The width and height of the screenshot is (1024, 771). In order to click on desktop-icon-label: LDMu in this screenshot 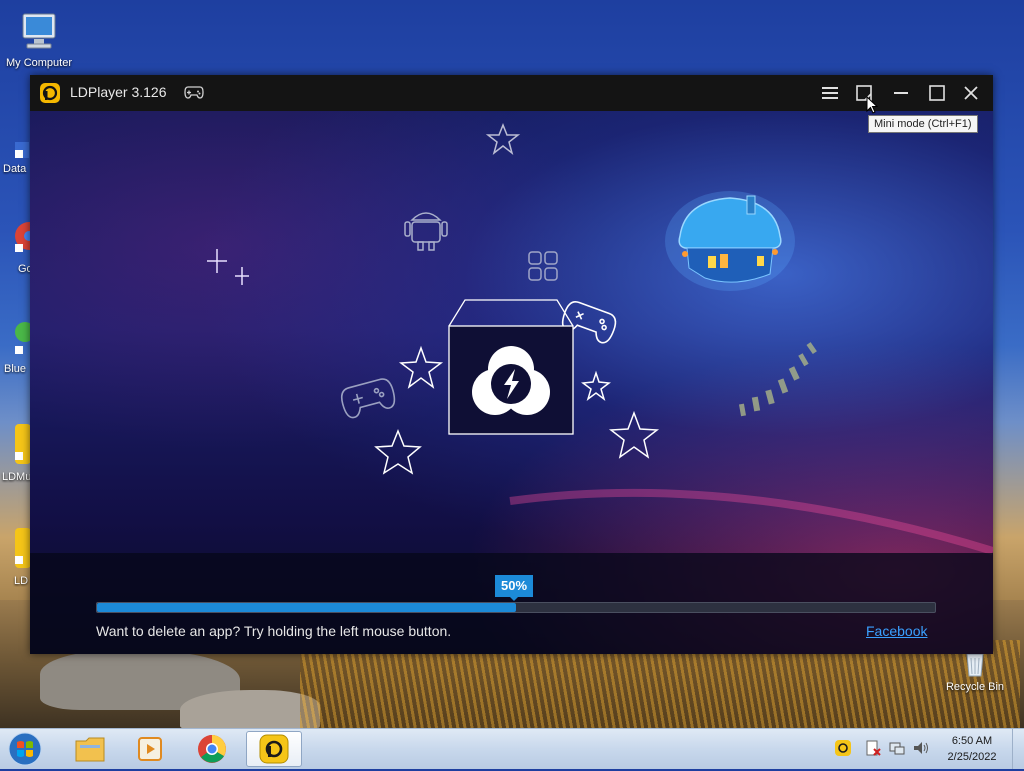, I will do `click(17, 477)`.